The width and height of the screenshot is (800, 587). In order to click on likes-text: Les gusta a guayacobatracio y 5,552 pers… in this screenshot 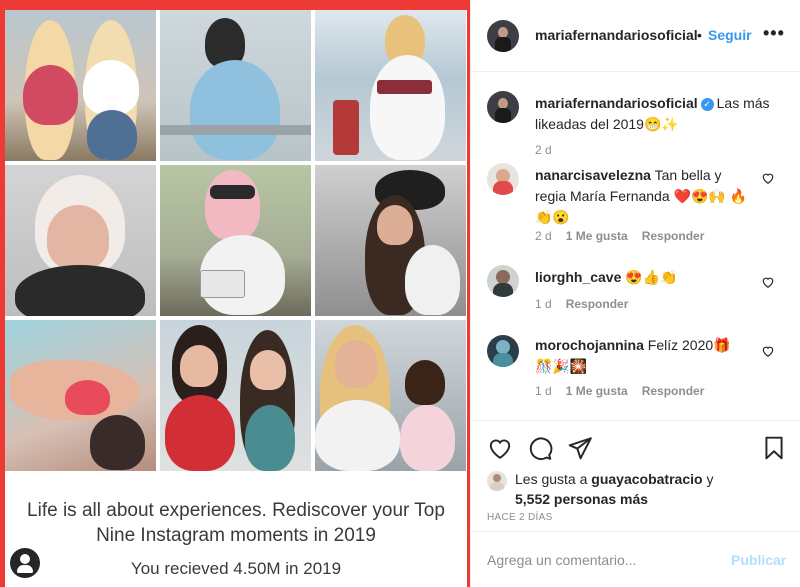, I will do `click(614, 489)`.